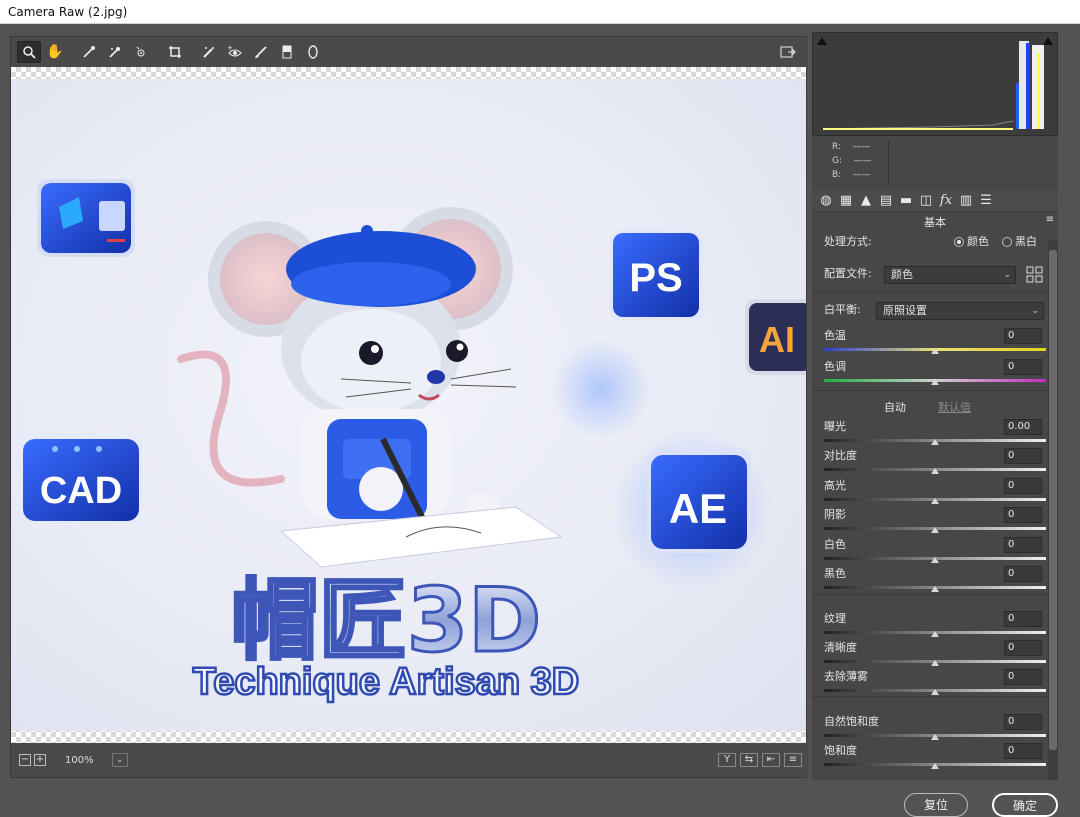 The height and width of the screenshot is (817, 1080). I want to click on zoom-out-button: −, so click(25, 760).